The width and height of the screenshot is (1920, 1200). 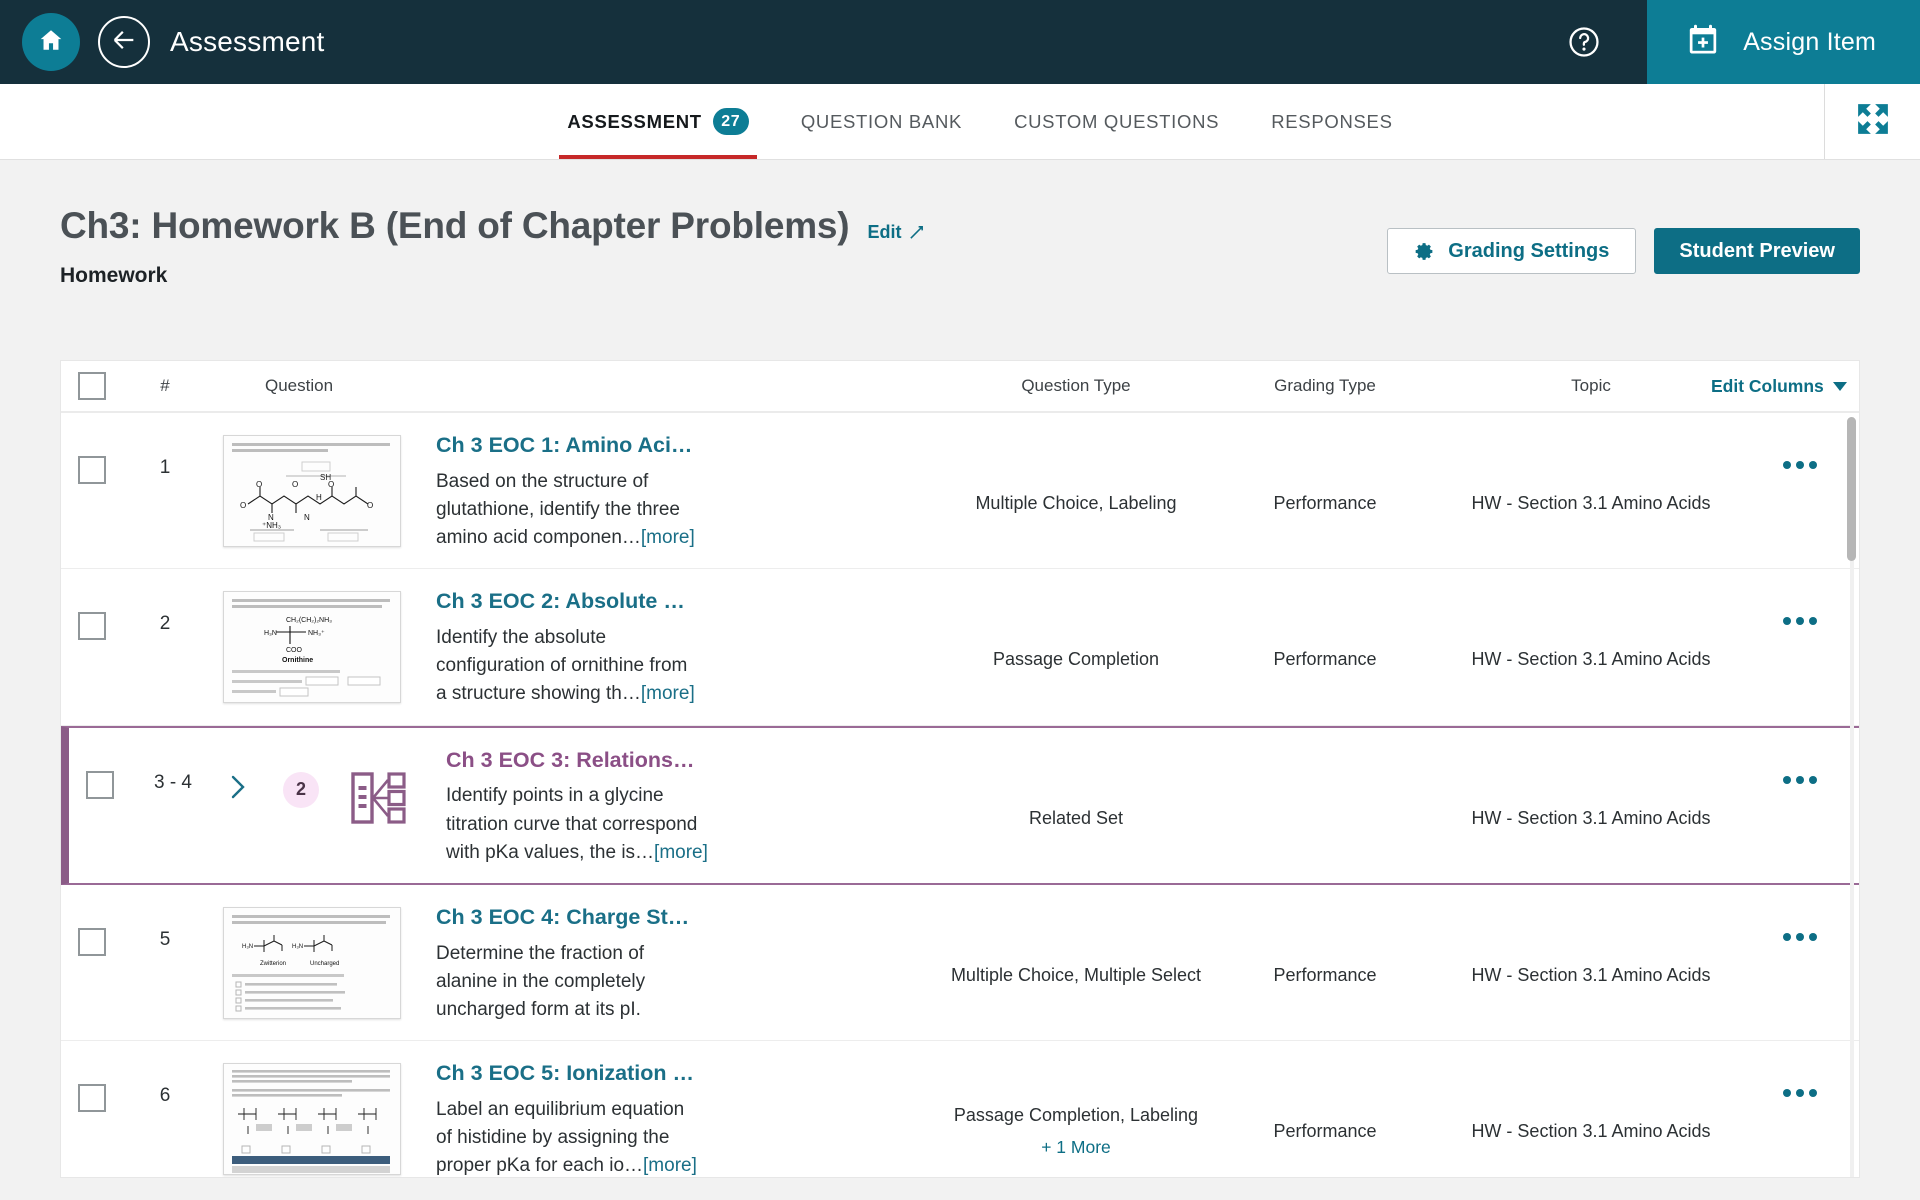 I want to click on student-preview-button: Student Preview, so click(x=1757, y=251).